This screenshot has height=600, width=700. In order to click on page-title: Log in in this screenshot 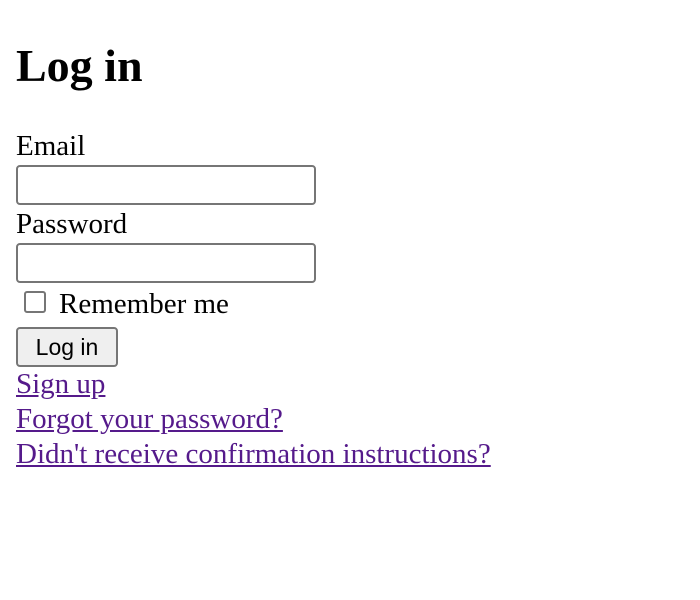, I will do `click(79, 65)`.